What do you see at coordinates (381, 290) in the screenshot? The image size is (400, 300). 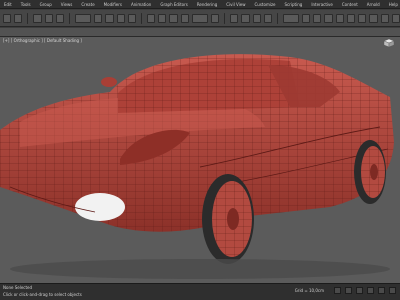 I see `orbit-button` at bounding box center [381, 290].